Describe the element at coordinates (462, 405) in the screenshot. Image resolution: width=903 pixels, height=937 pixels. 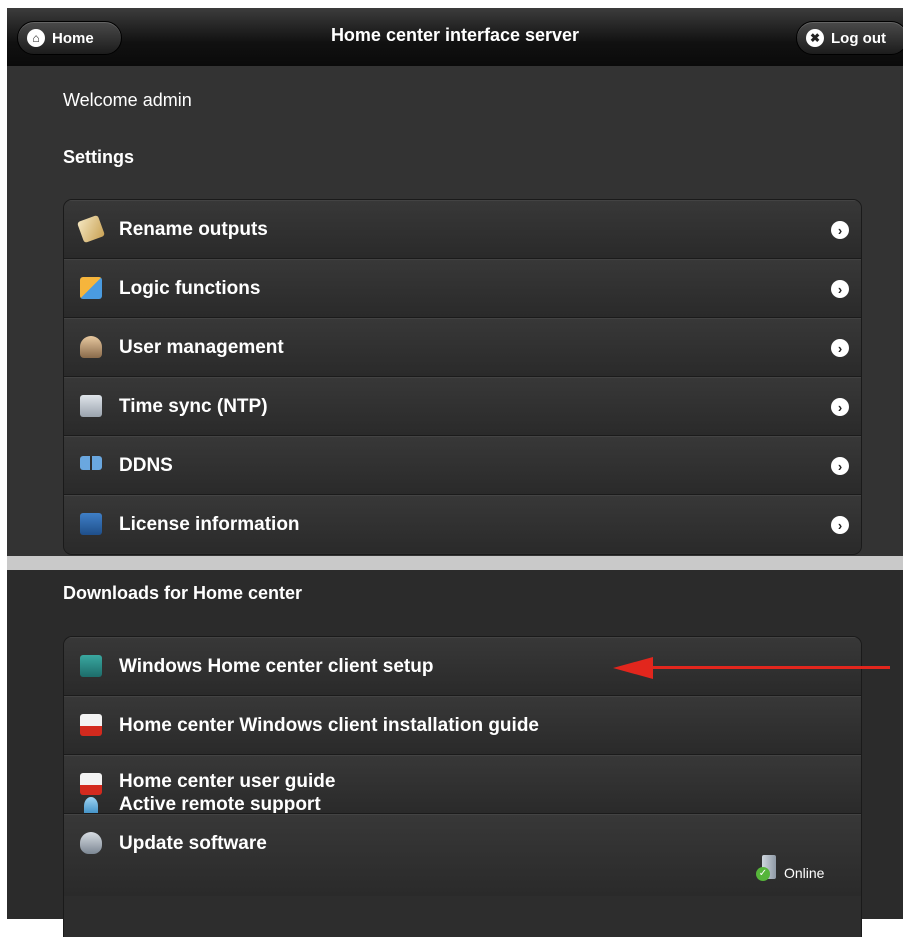
I see `settings-item-time-sync: Time sync (NTP) ›` at that location.